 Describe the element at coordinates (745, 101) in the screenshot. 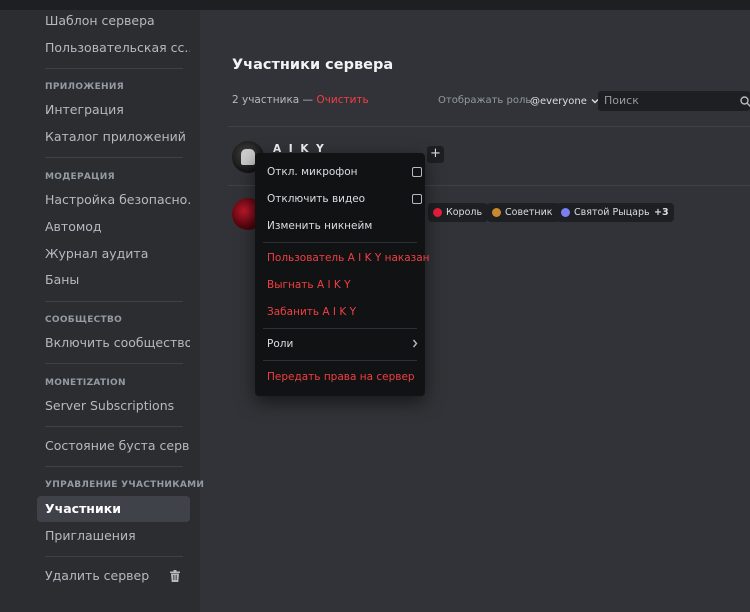

I see `search-icon` at that location.